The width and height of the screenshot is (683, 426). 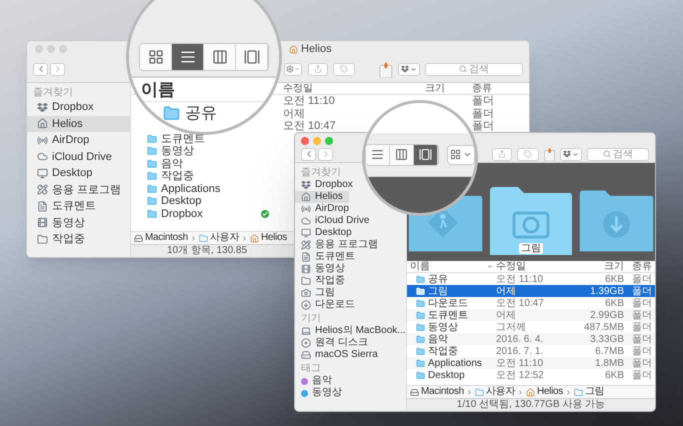 I want to click on column-header: 수정일, so click(x=534, y=266).